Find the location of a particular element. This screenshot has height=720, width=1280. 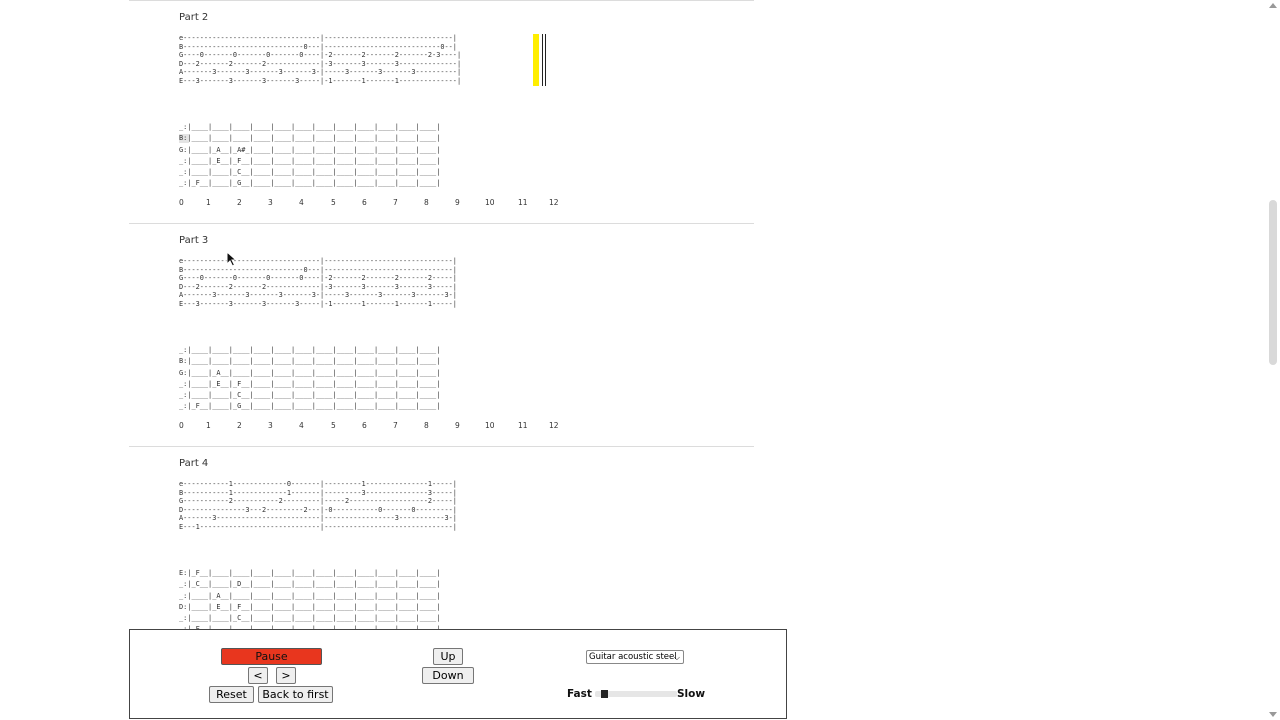

instrument-selected: Guitar acoustic steel is located at coordinates (633, 657).